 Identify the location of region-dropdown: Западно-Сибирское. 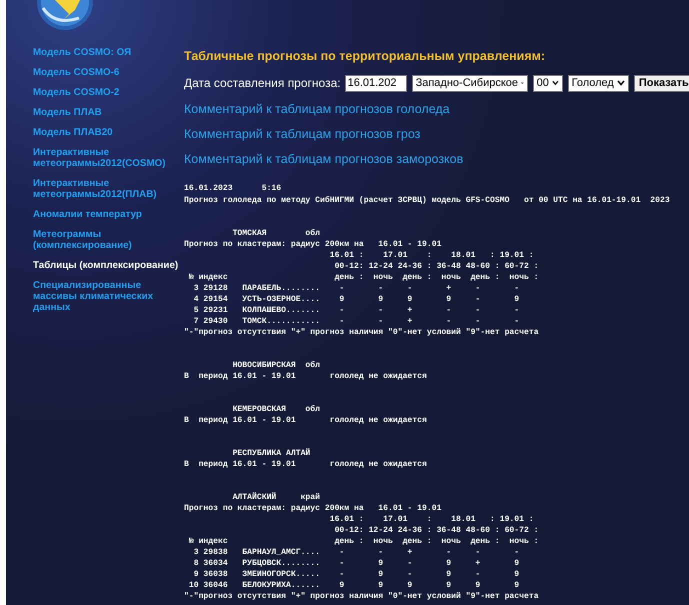
(470, 83).